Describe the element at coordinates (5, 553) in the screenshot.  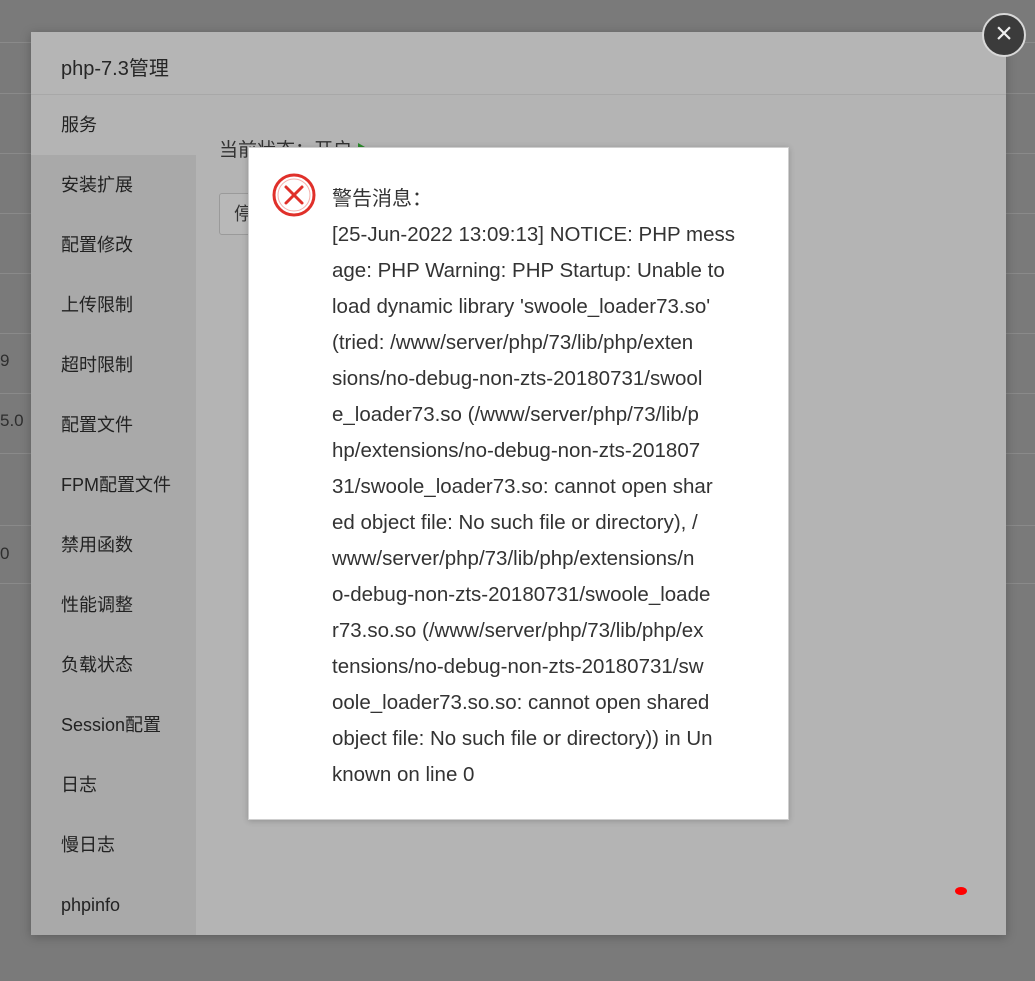
I see `background-text-fragment: 0` at that location.